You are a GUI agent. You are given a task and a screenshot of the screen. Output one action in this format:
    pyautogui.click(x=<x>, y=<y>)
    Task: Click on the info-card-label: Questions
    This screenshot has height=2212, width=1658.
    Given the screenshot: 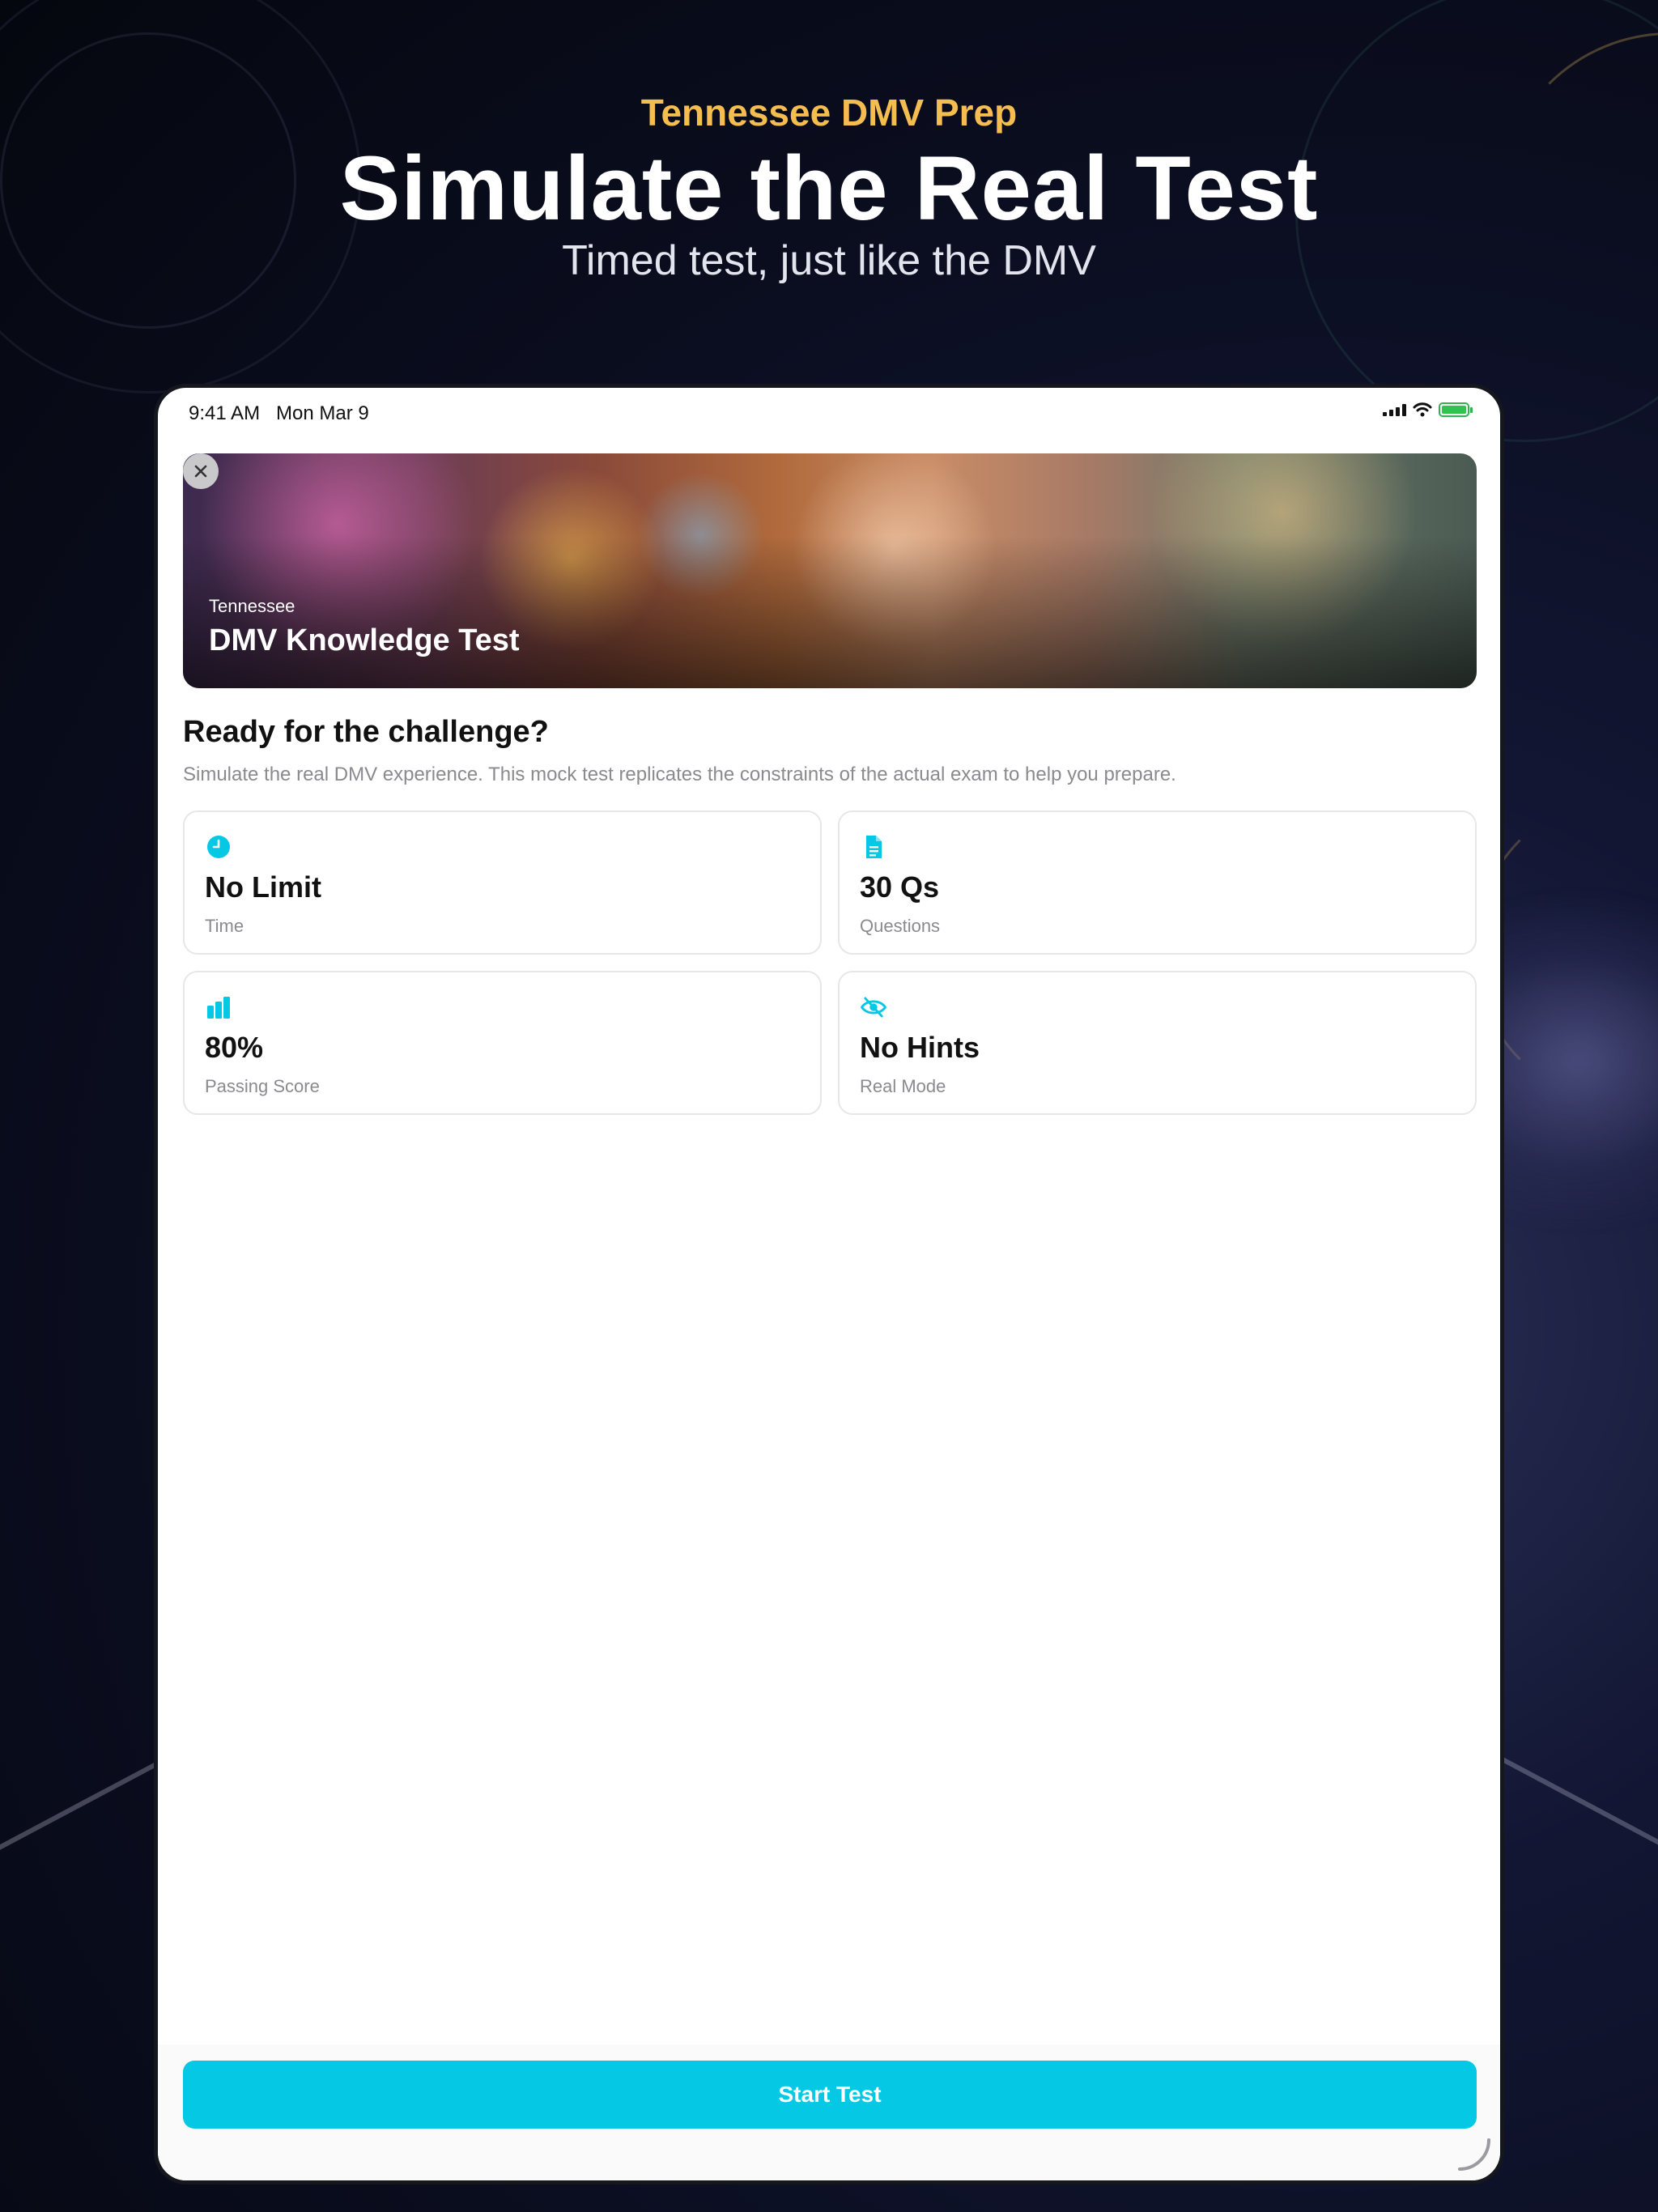 What is the action you would take?
    pyautogui.click(x=900, y=926)
    